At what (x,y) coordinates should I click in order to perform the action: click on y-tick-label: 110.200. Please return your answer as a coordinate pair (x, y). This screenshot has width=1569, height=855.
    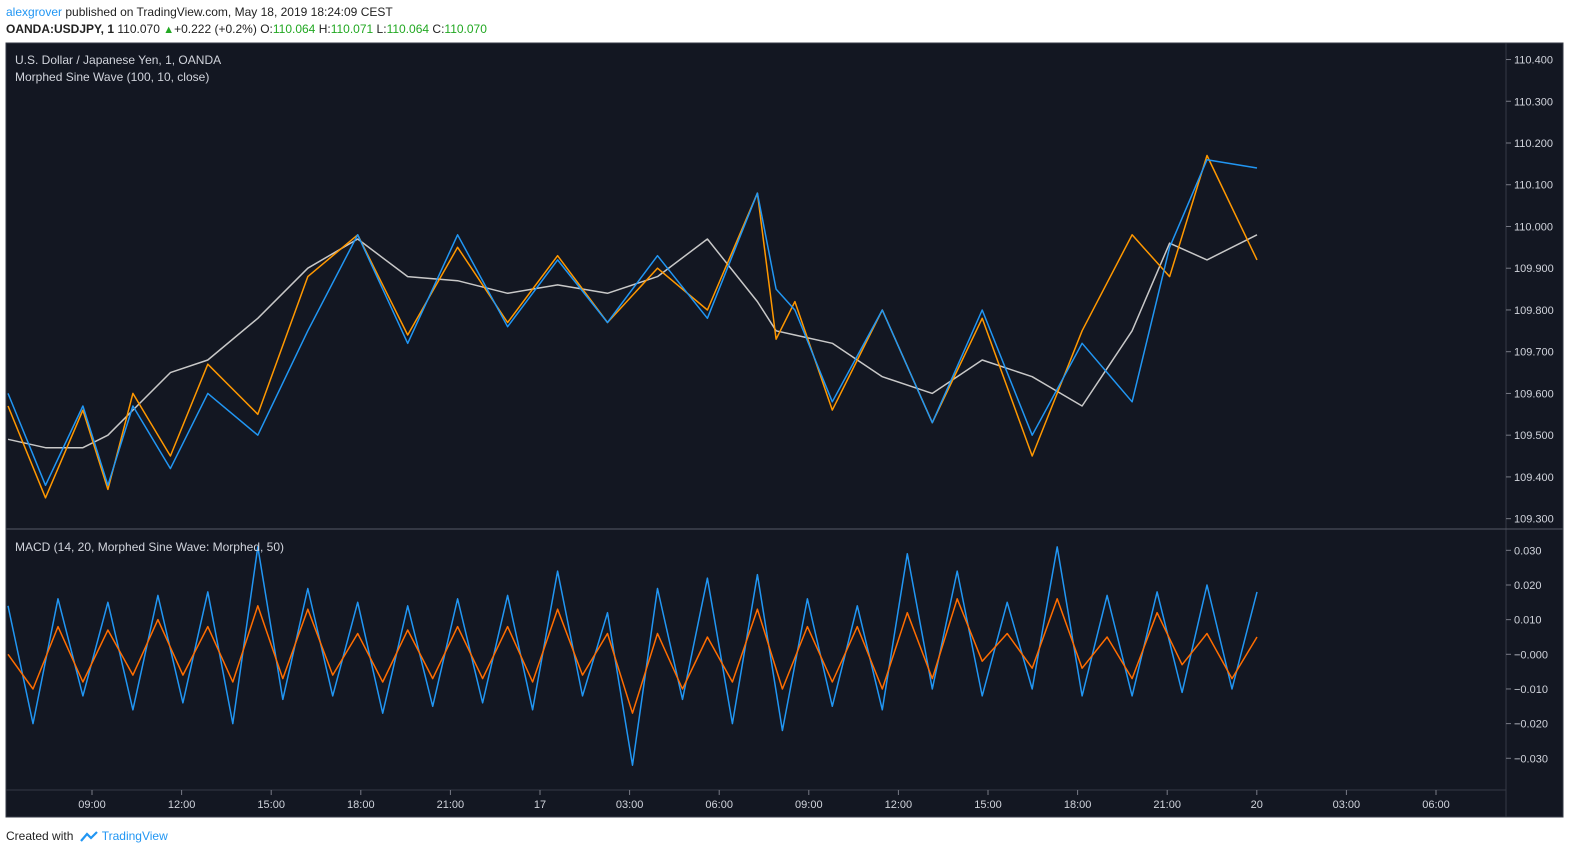
    Looking at the image, I should click on (1533, 144).